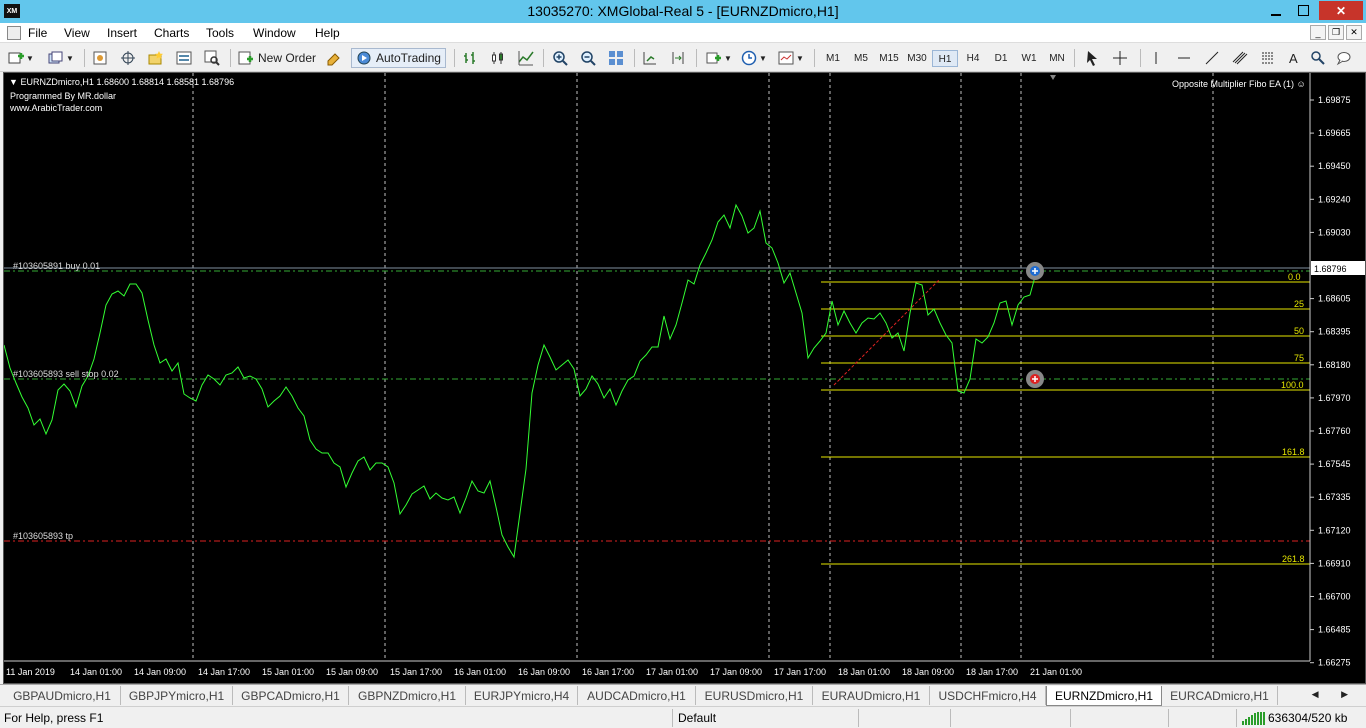  Describe the element at coordinates (1354, 32) in the screenshot. I see `mdi-close-button: ✕` at that location.